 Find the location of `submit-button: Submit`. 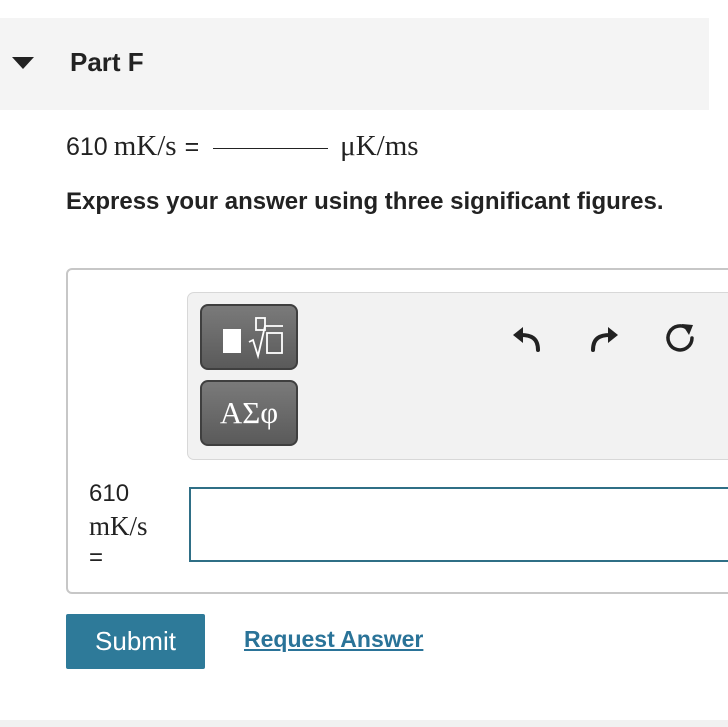

submit-button: Submit is located at coordinates (135, 641).